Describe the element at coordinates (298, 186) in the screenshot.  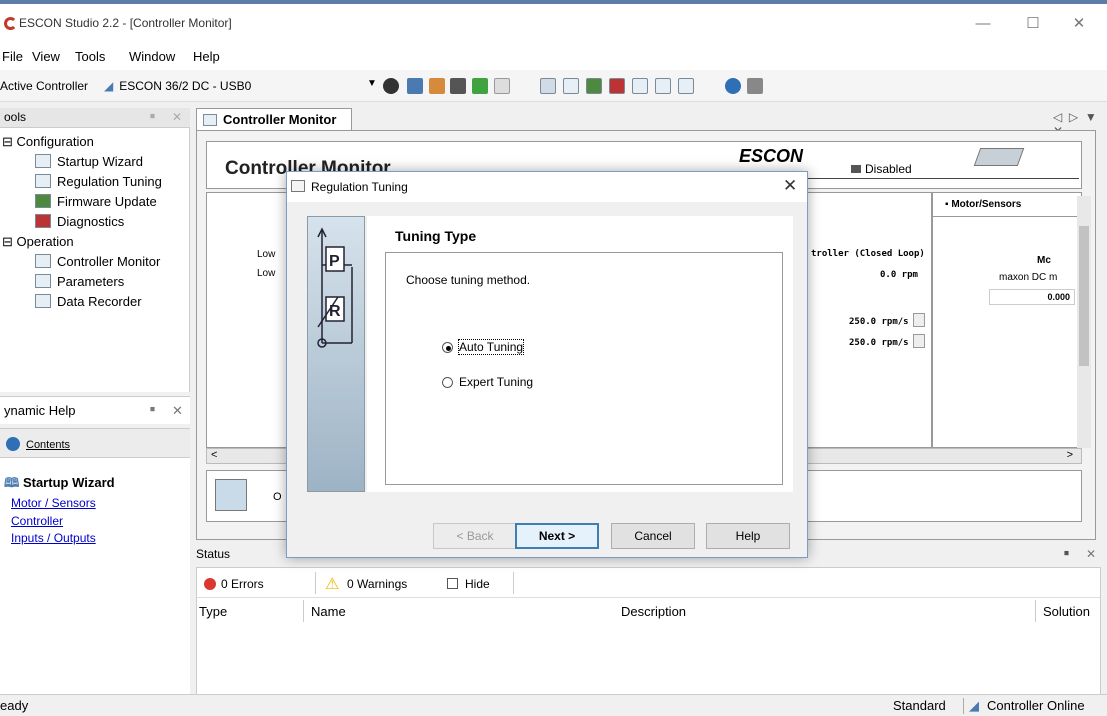
I see `dialog-icon` at that location.